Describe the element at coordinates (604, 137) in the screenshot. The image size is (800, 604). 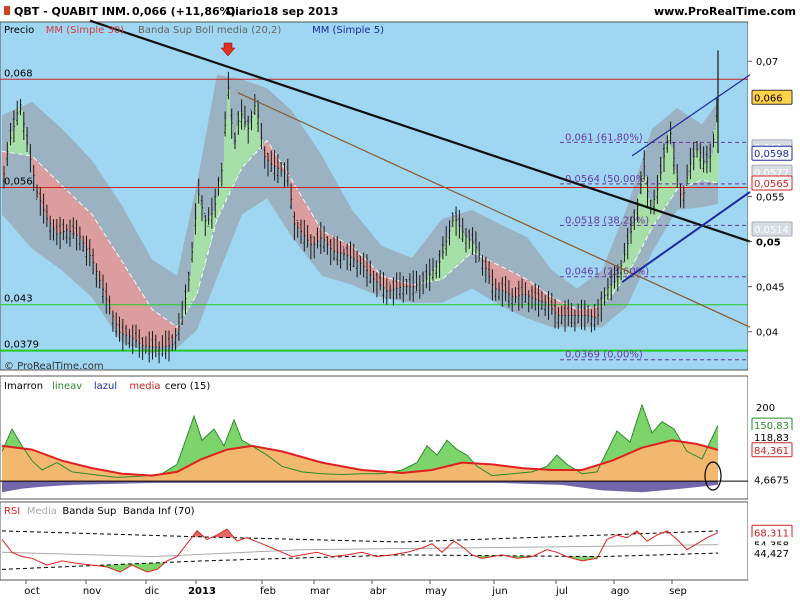
I see `fib-label-0: 0,061 (61,80%)` at that location.